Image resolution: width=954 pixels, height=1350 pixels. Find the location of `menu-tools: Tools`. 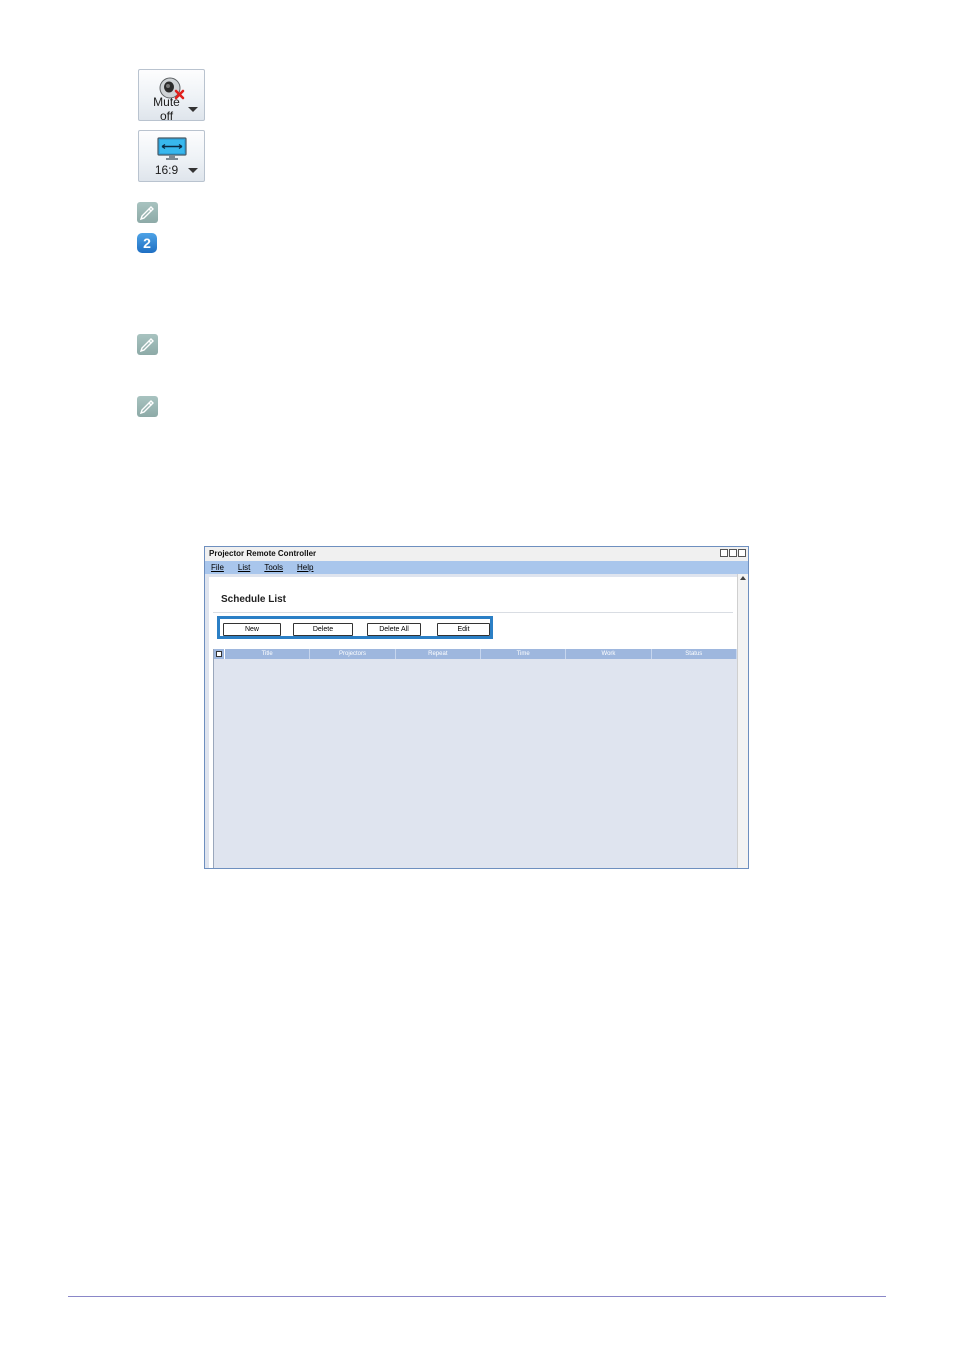

menu-tools: Tools is located at coordinates (273, 567).